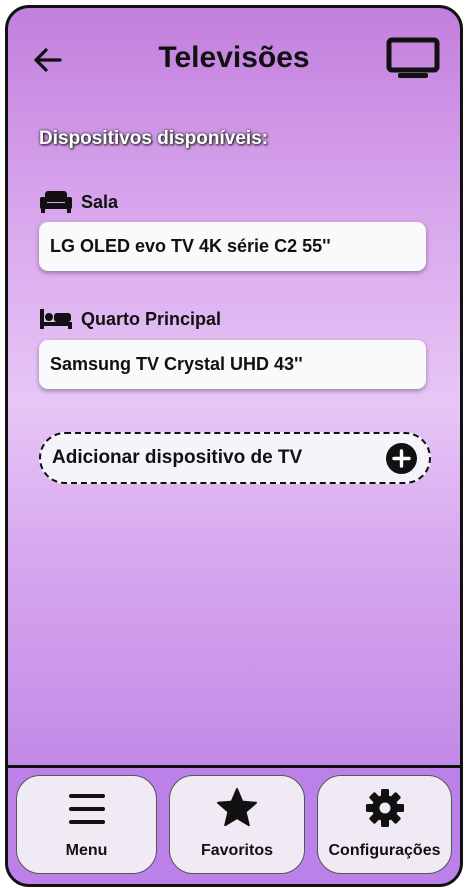  I want to click on sofa-icon, so click(56, 202).